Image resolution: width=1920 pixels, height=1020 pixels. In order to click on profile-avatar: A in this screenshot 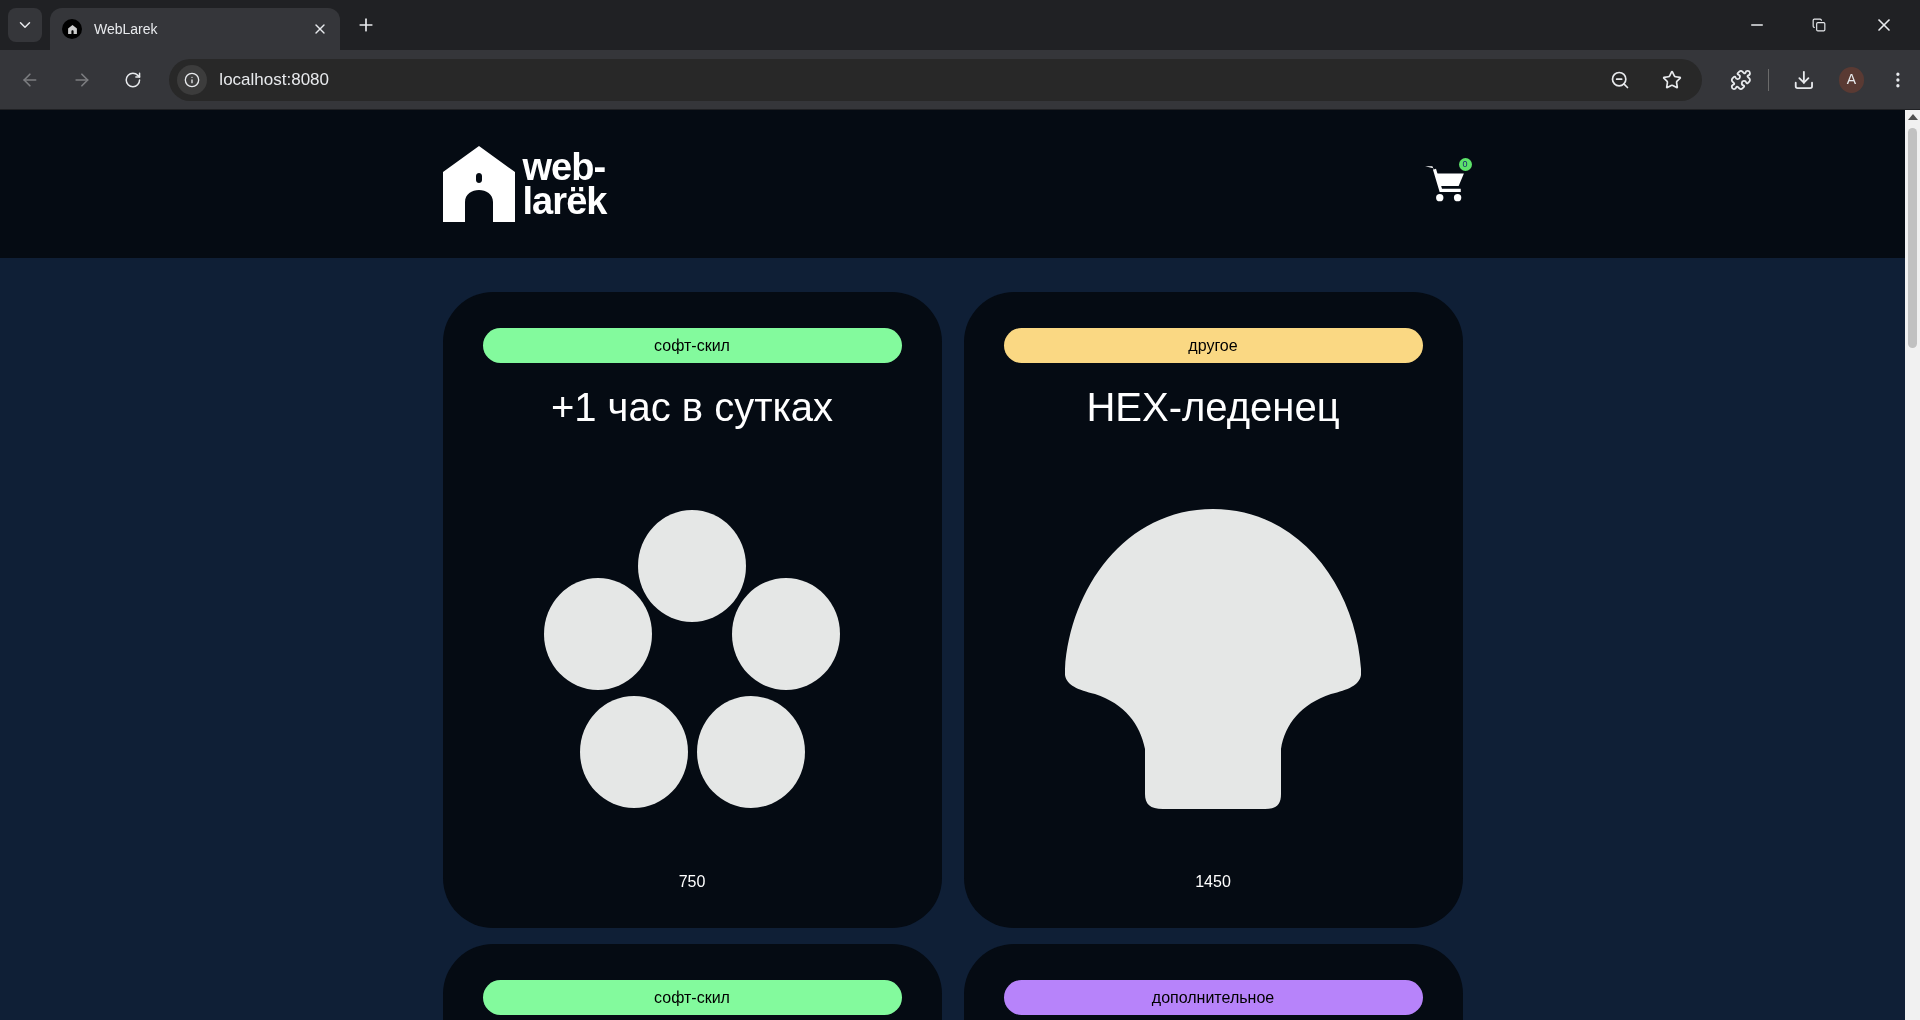, I will do `click(1851, 79)`.